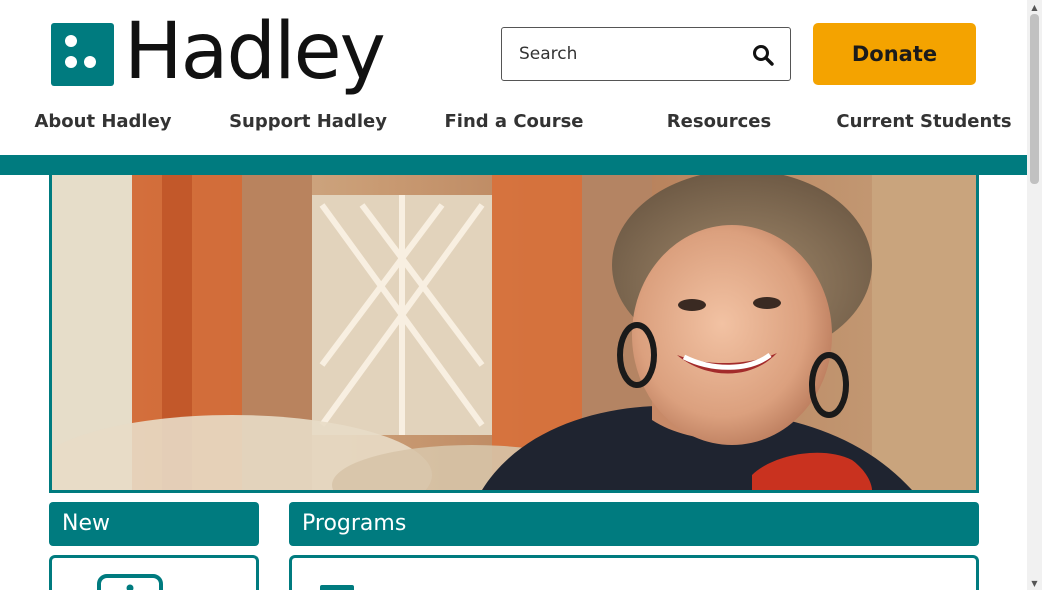 The image size is (1042, 590). What do you see at coordinates (763, 55) in the screenshot?
I see `search-icon` at bounding box center [763, 55].